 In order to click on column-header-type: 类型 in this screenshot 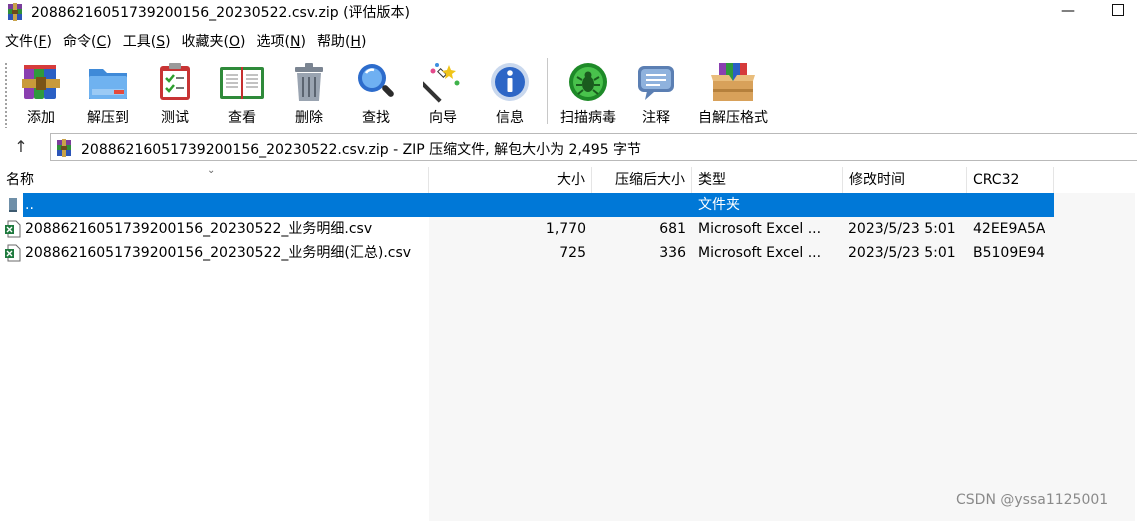, I will do `click(767, 180)`.